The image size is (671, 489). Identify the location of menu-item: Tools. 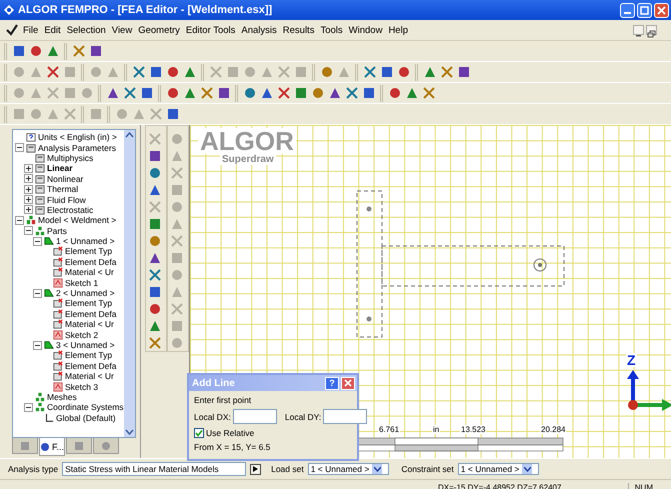
(331, 30).